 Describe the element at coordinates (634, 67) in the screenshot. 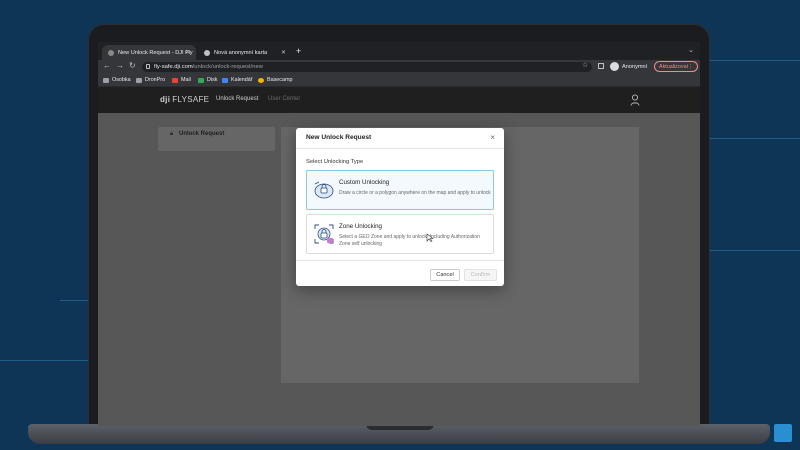

I see `profile-label: Anonymní` at that location.